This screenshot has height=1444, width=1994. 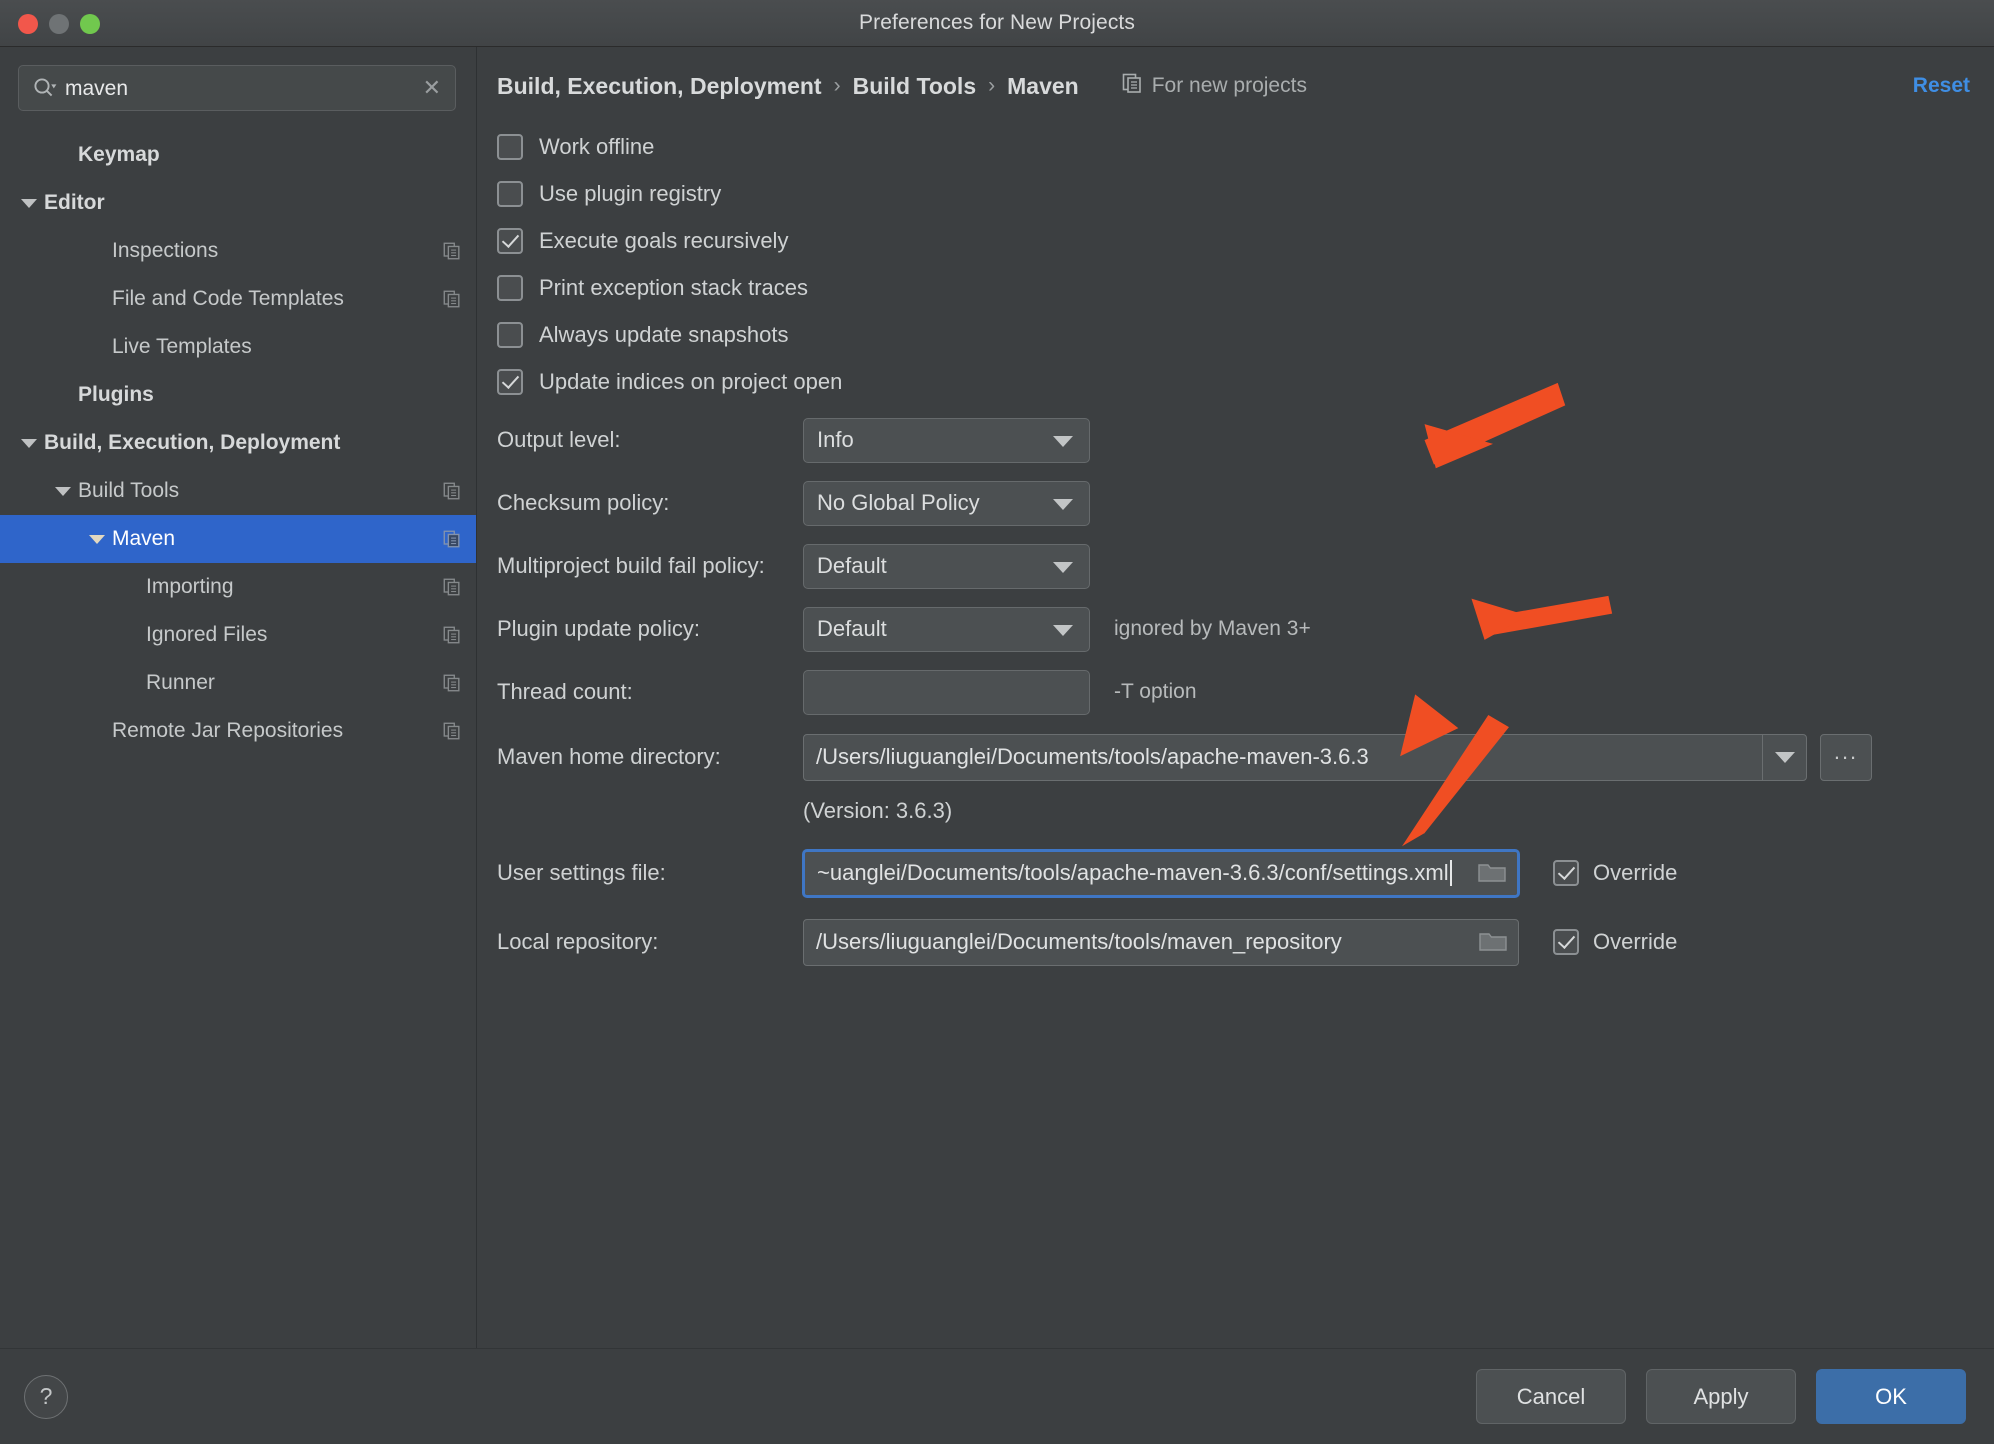 What do you see at coordinates (238, 443) in the screenshot?
I see `sidebar-item-build-execution-deployment: Build, Execution, Deployment` at bounding box center [238, 443].